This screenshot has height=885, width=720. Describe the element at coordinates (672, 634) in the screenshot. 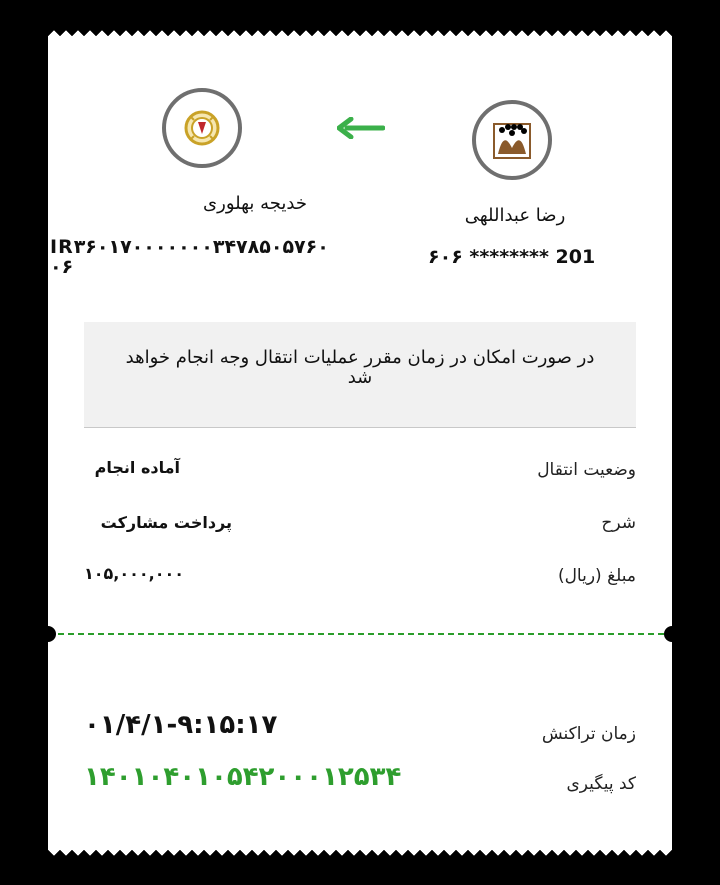

I see `right-notch` at that location.